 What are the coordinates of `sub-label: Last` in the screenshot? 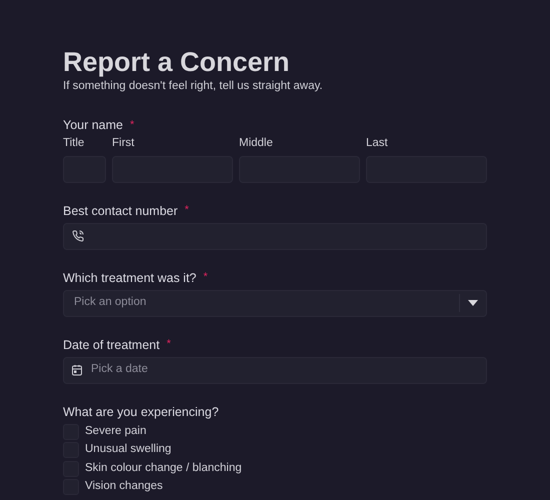 It's located at (377, 144).